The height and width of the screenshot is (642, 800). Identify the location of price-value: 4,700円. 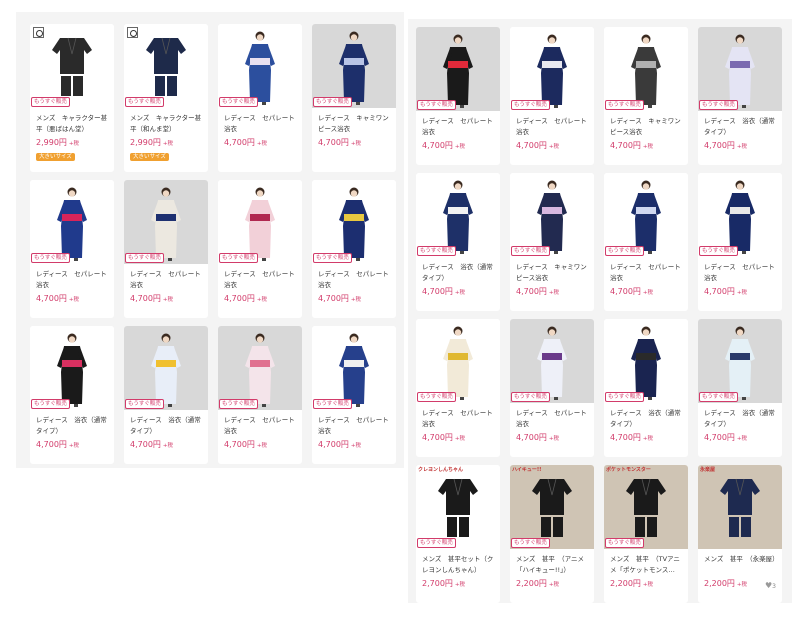
(437, 291).